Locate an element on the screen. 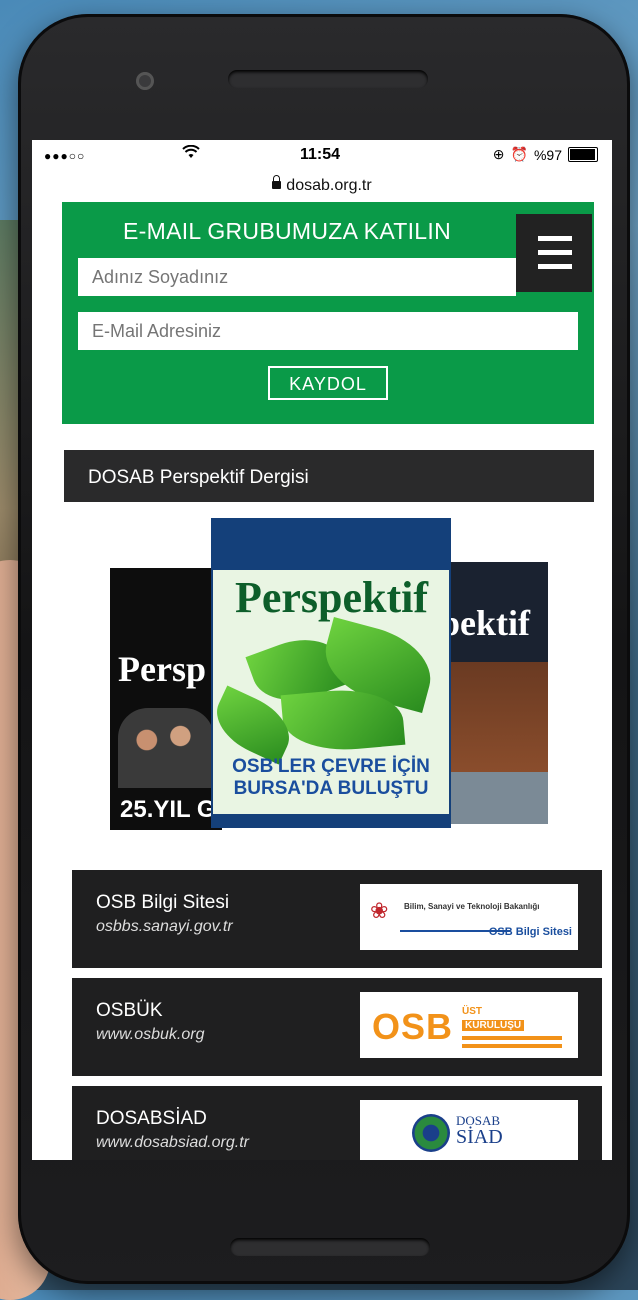 The width and height of the screenshot is (638, 1300). cover-logo: Perspektif is located at coordinates (332, 597).